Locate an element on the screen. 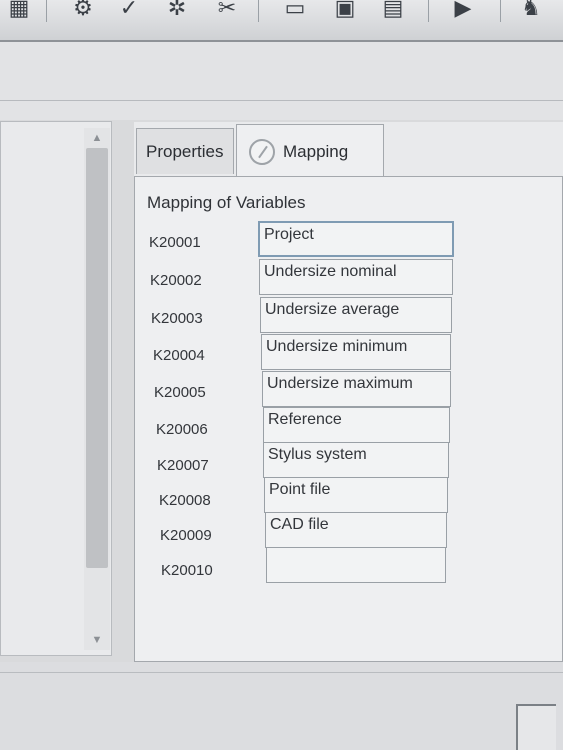 This screenshot has width=563, height=750. mapping-title: Mapping of Variables is located at coordinates (226, 202).